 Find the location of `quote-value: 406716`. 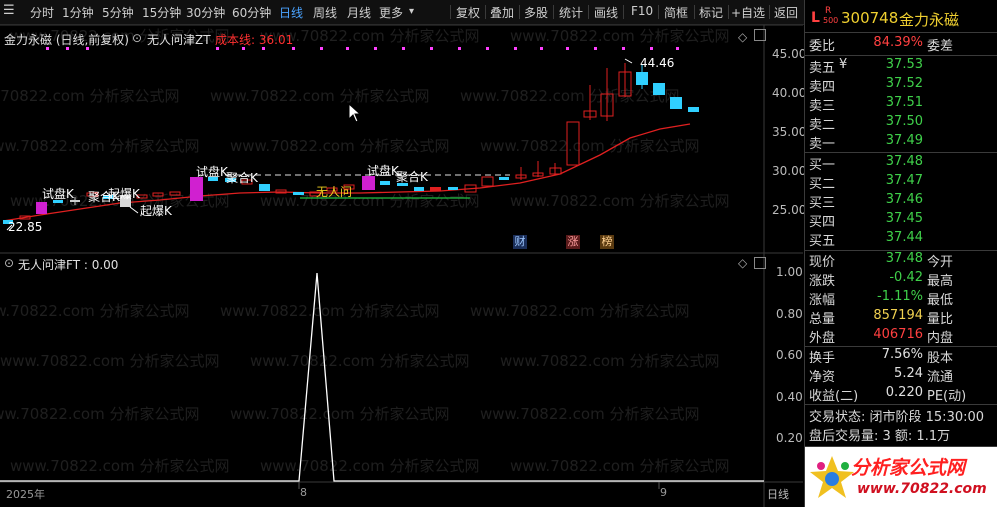

quote-value: 406716 is located at coordinates (898, 334).